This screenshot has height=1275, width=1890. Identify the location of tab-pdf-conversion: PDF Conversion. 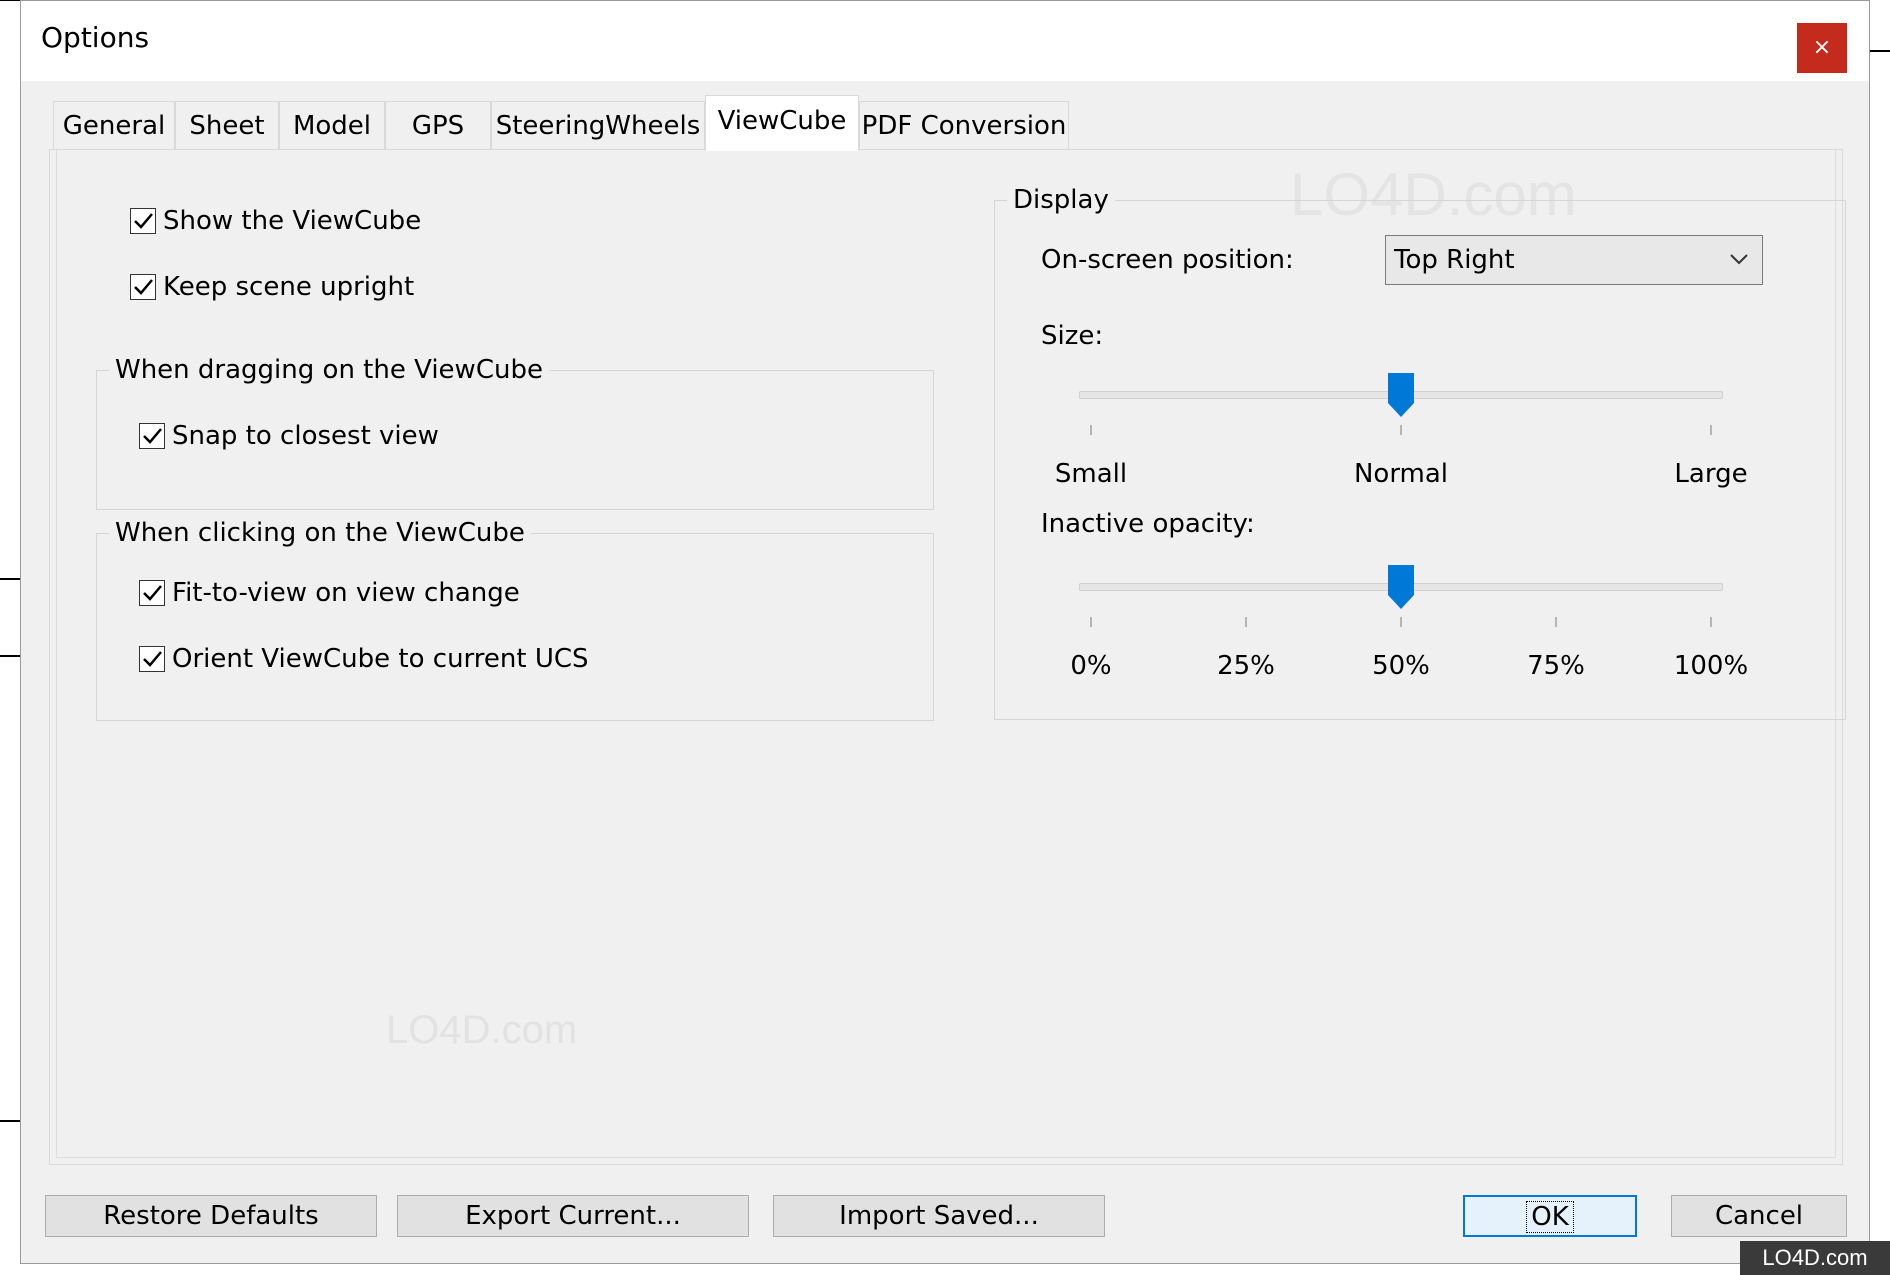
(964, 125).